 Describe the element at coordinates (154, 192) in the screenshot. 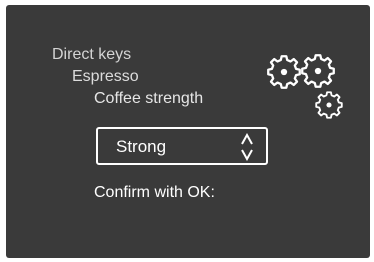

I see `confirm-prompt: Confirm with OK:` at that location.